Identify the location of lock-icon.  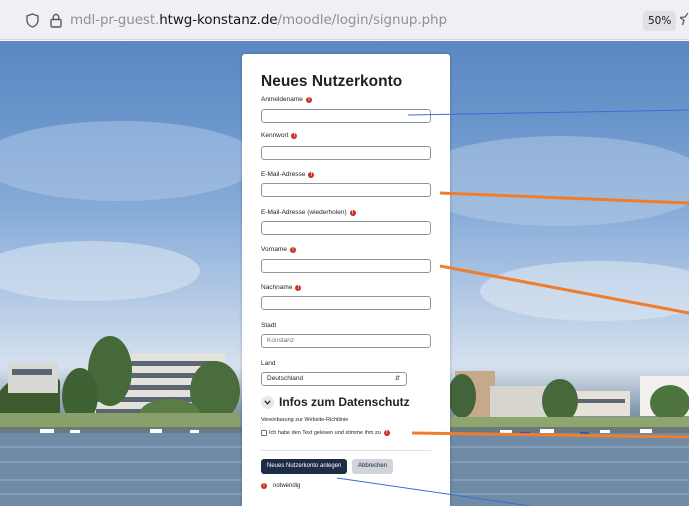
(56, 22).